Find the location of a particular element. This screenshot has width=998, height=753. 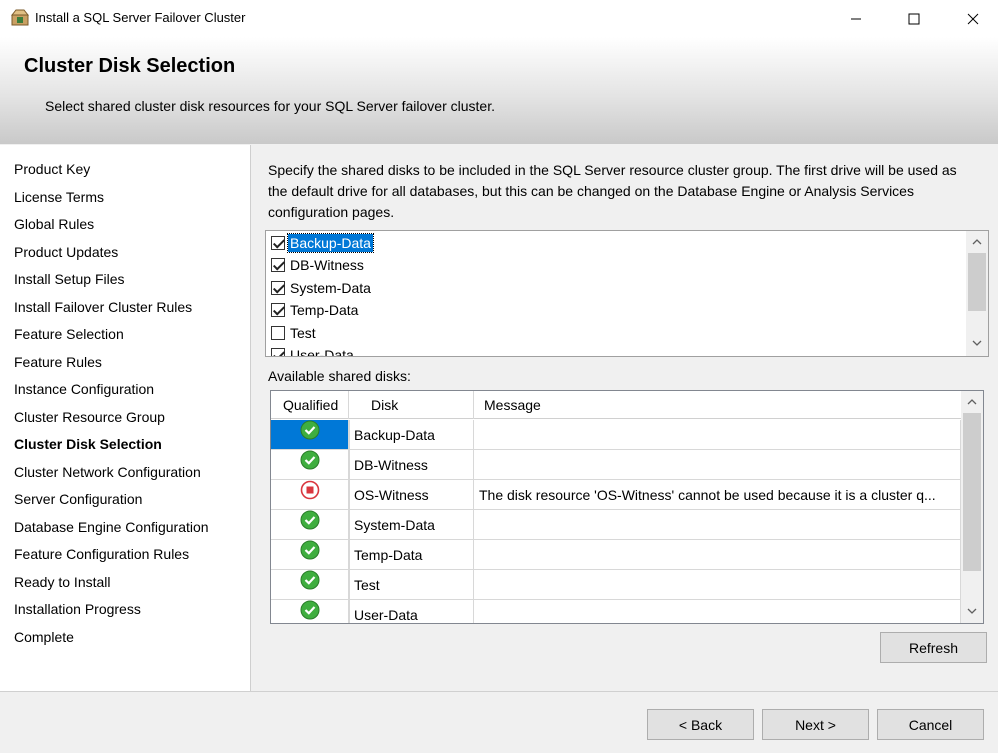

available-disks-label: Available shared disks: is located at coordinates (339, 376).